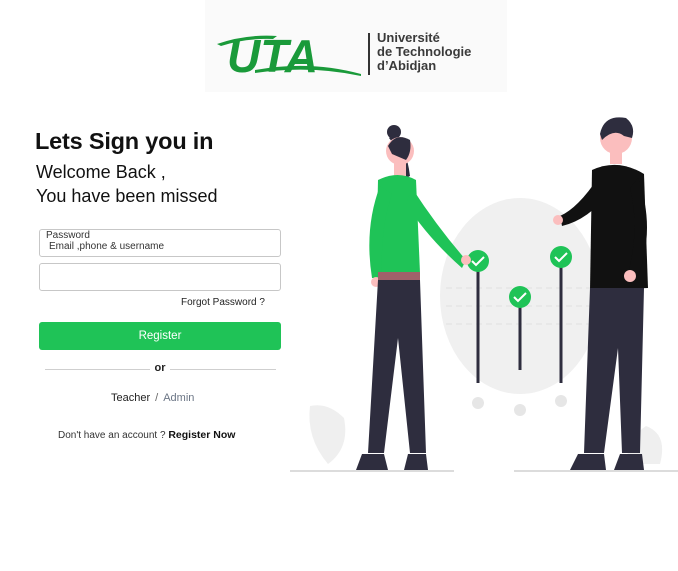 The height and width of the screenshot is (571, 678). I want to click on register-now-link: Register Now, so click(201, 435).